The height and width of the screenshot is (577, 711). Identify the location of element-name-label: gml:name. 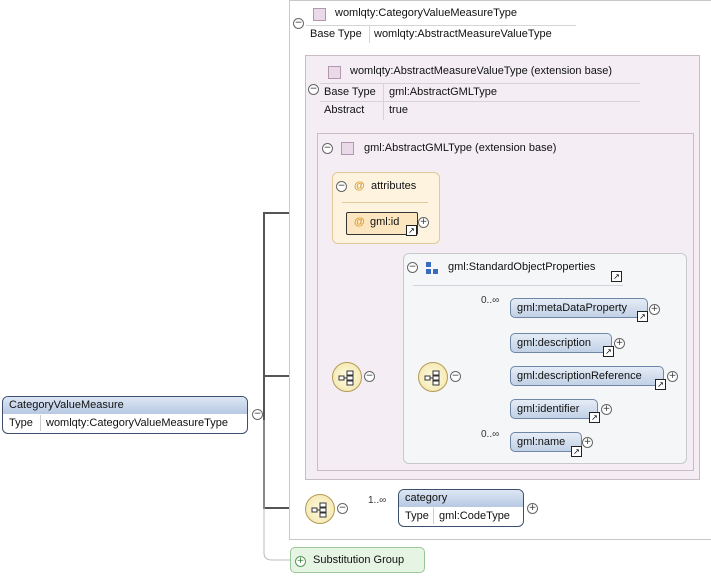
(541, 442).